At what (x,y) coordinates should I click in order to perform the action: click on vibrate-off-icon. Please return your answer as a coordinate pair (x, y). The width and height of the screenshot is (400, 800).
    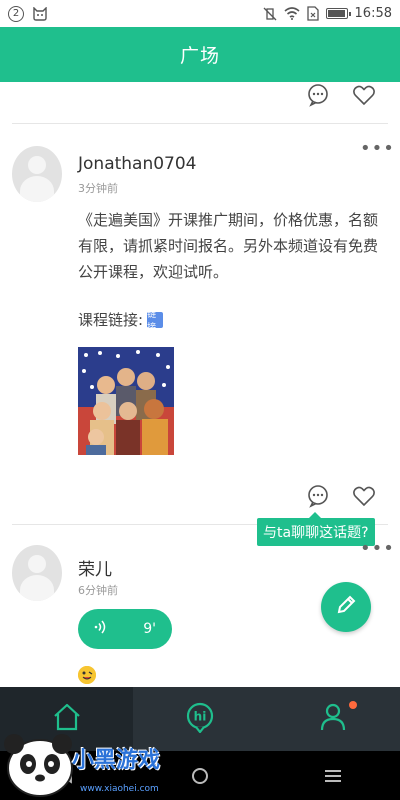
    Looking at the image, I should click on (270, 14).